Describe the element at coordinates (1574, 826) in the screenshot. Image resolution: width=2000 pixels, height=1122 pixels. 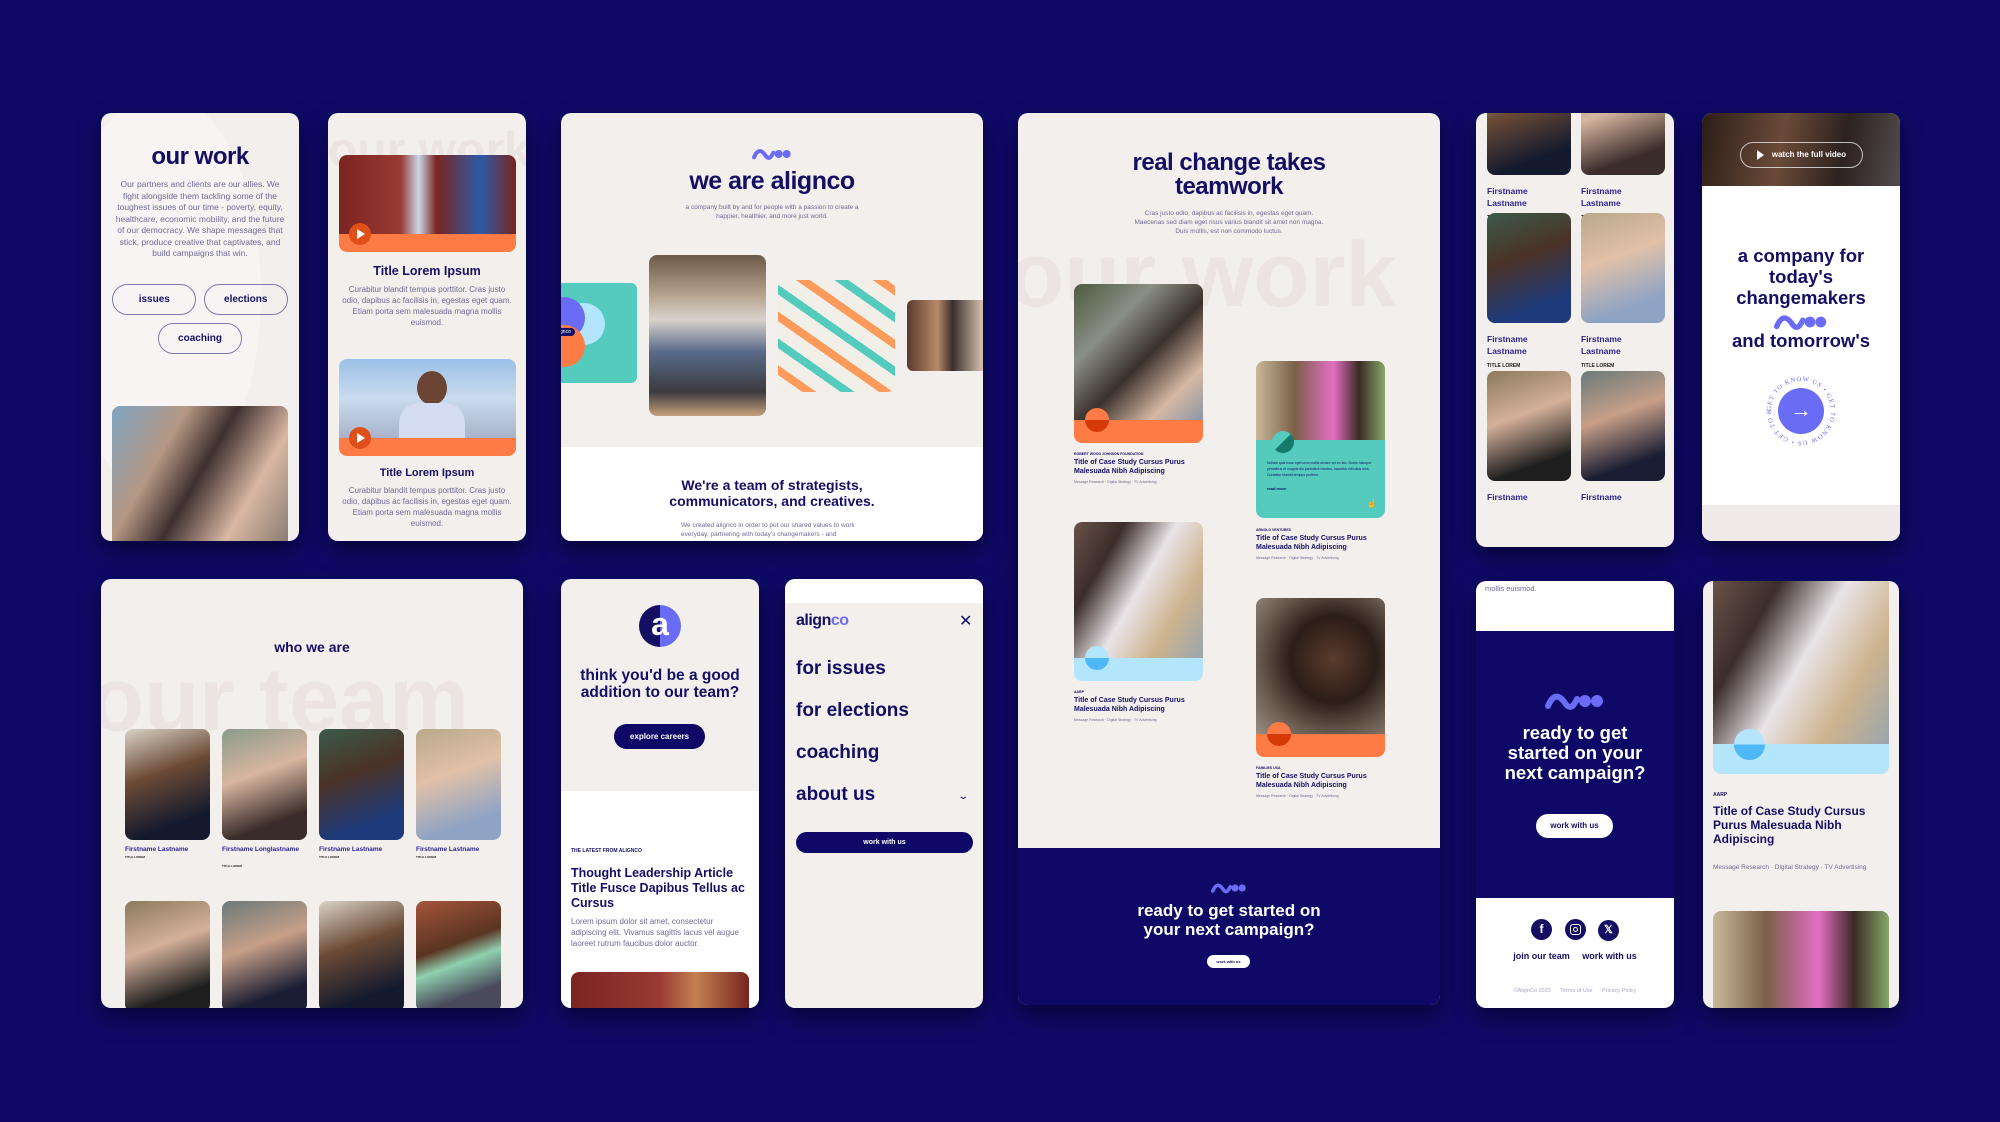
I see `footer-work-with-us-button: work with us` at that location.